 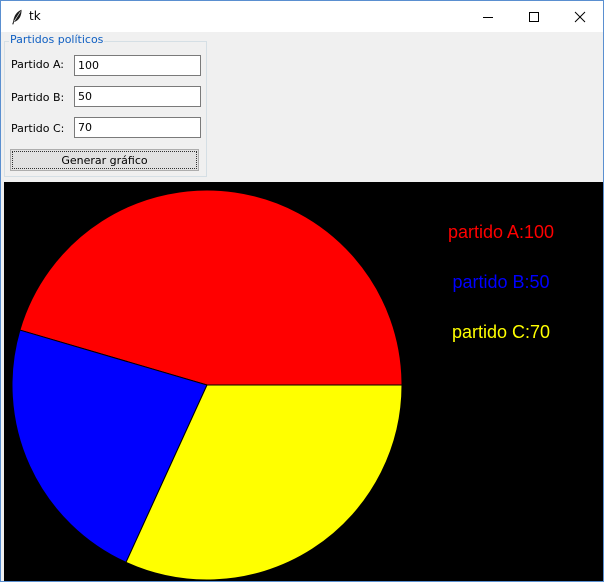 I want to click on party-a-label: Partido A:, so click(x=38, y=64).